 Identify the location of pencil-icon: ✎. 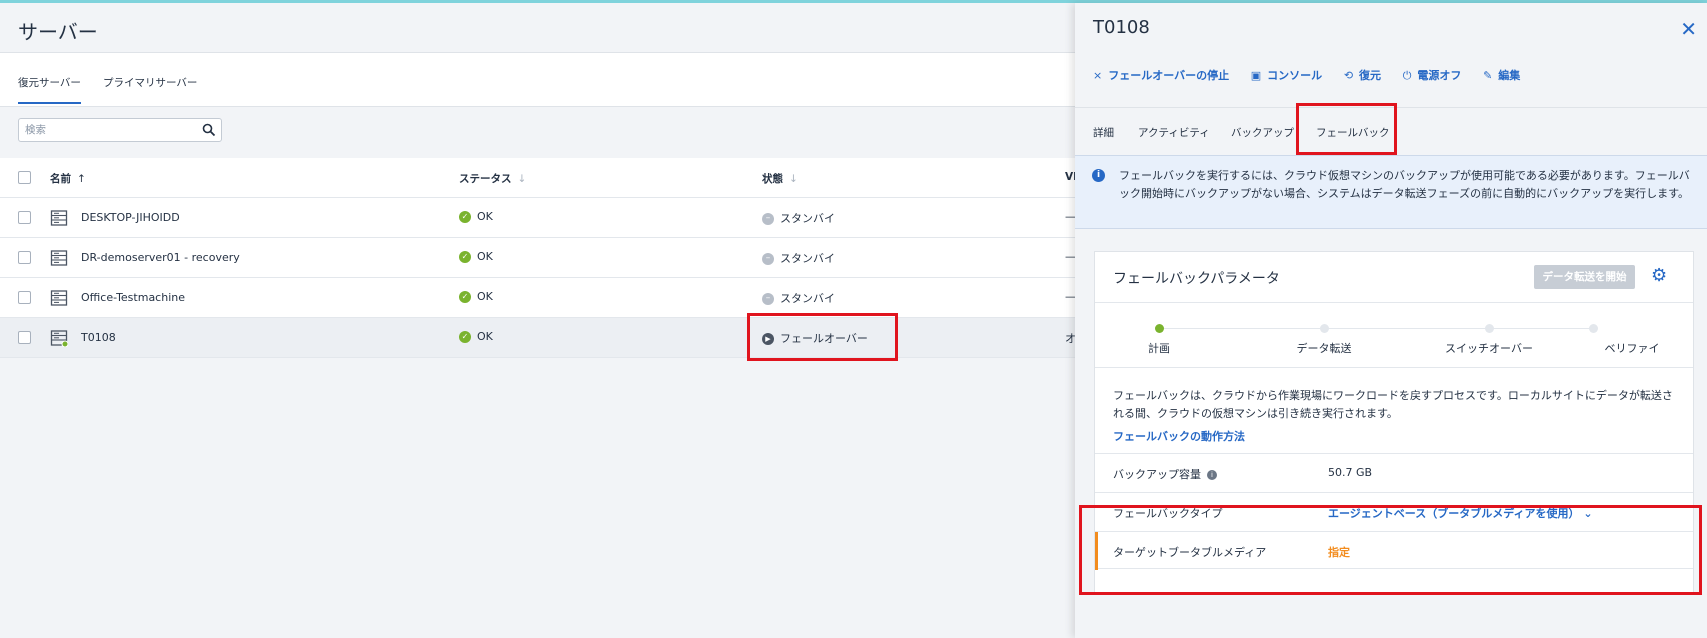
(1488, 75).